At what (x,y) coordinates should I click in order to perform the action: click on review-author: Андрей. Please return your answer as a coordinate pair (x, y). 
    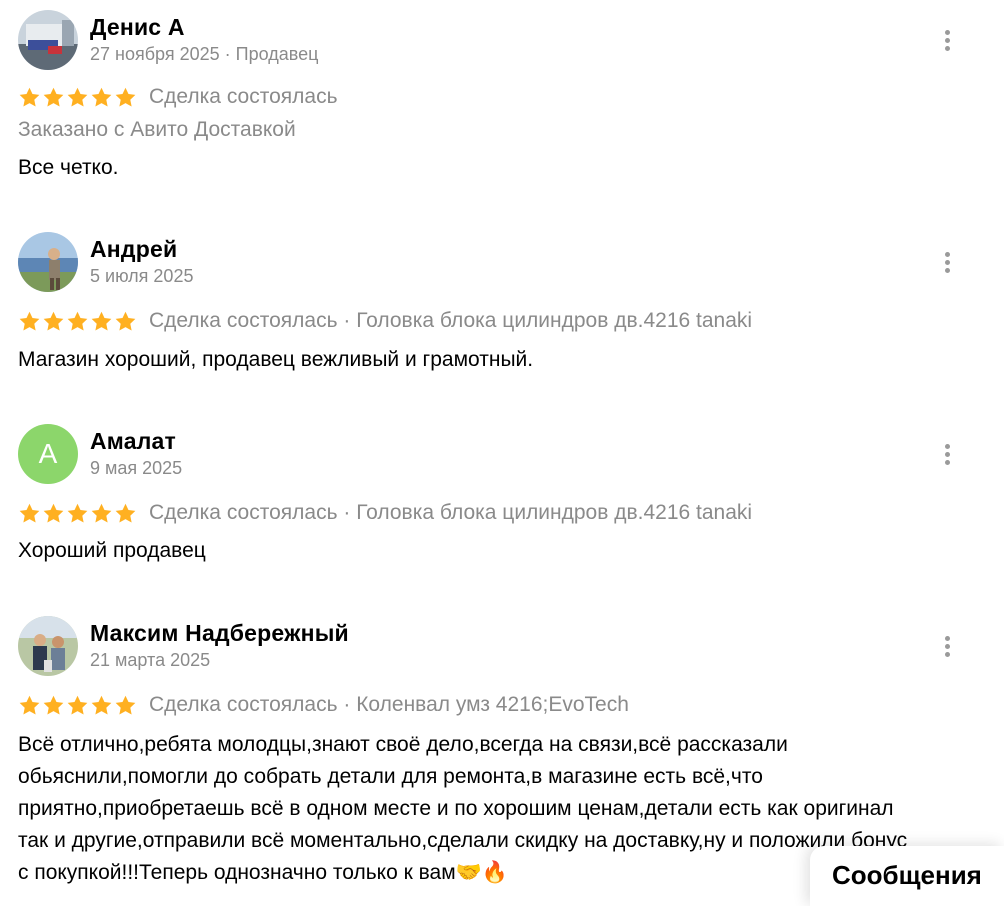
    Looking at the image, I should click on (133, 249).